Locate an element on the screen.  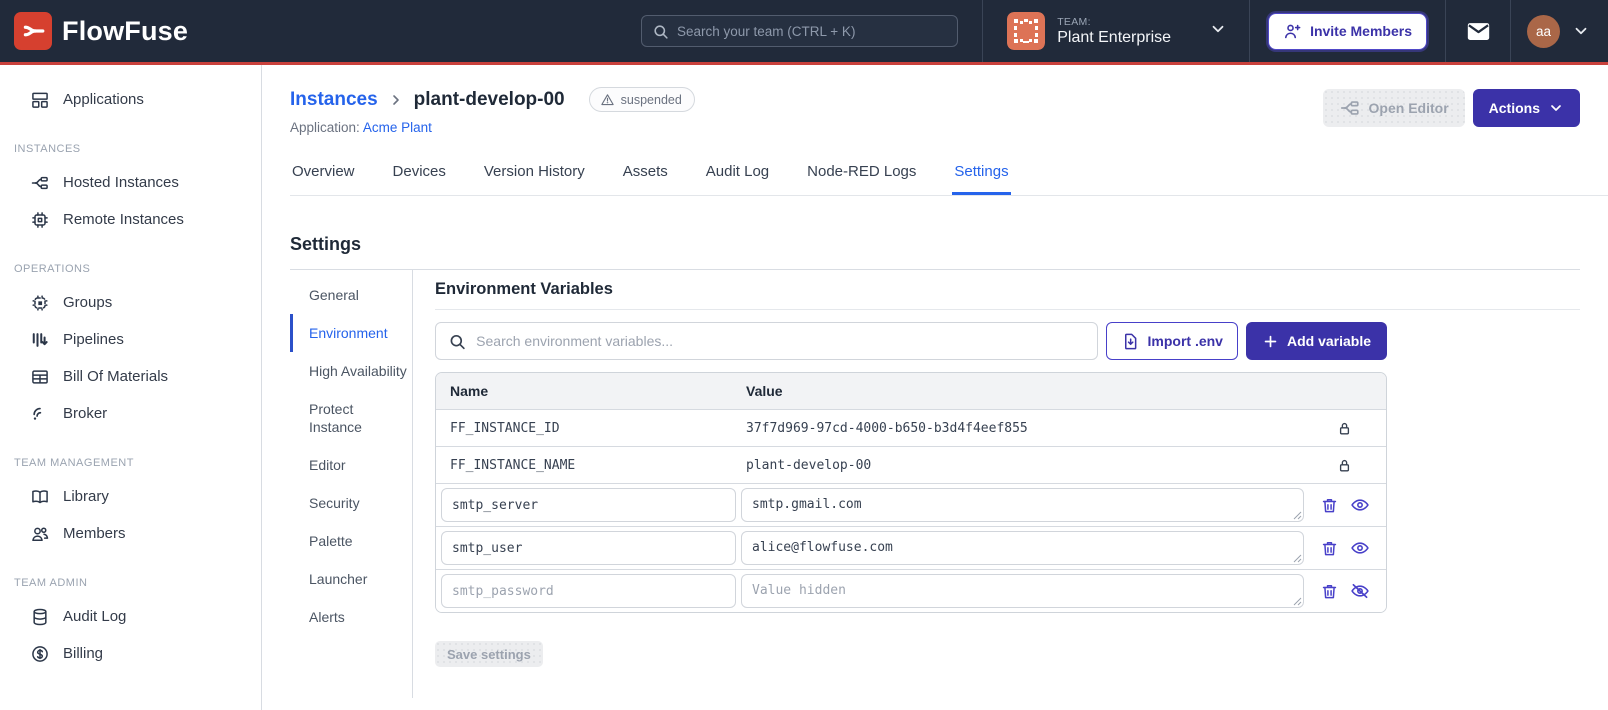
settings-nav-environment: Environment is located at coordinates (350, 333).